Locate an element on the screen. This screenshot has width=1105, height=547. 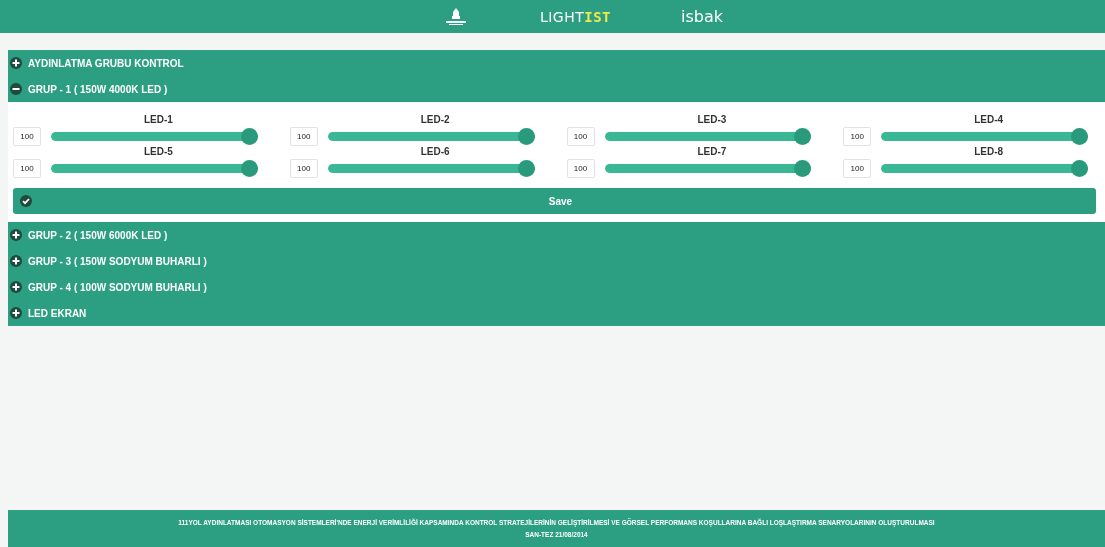
check-icon is located at coordinates (26, 201).